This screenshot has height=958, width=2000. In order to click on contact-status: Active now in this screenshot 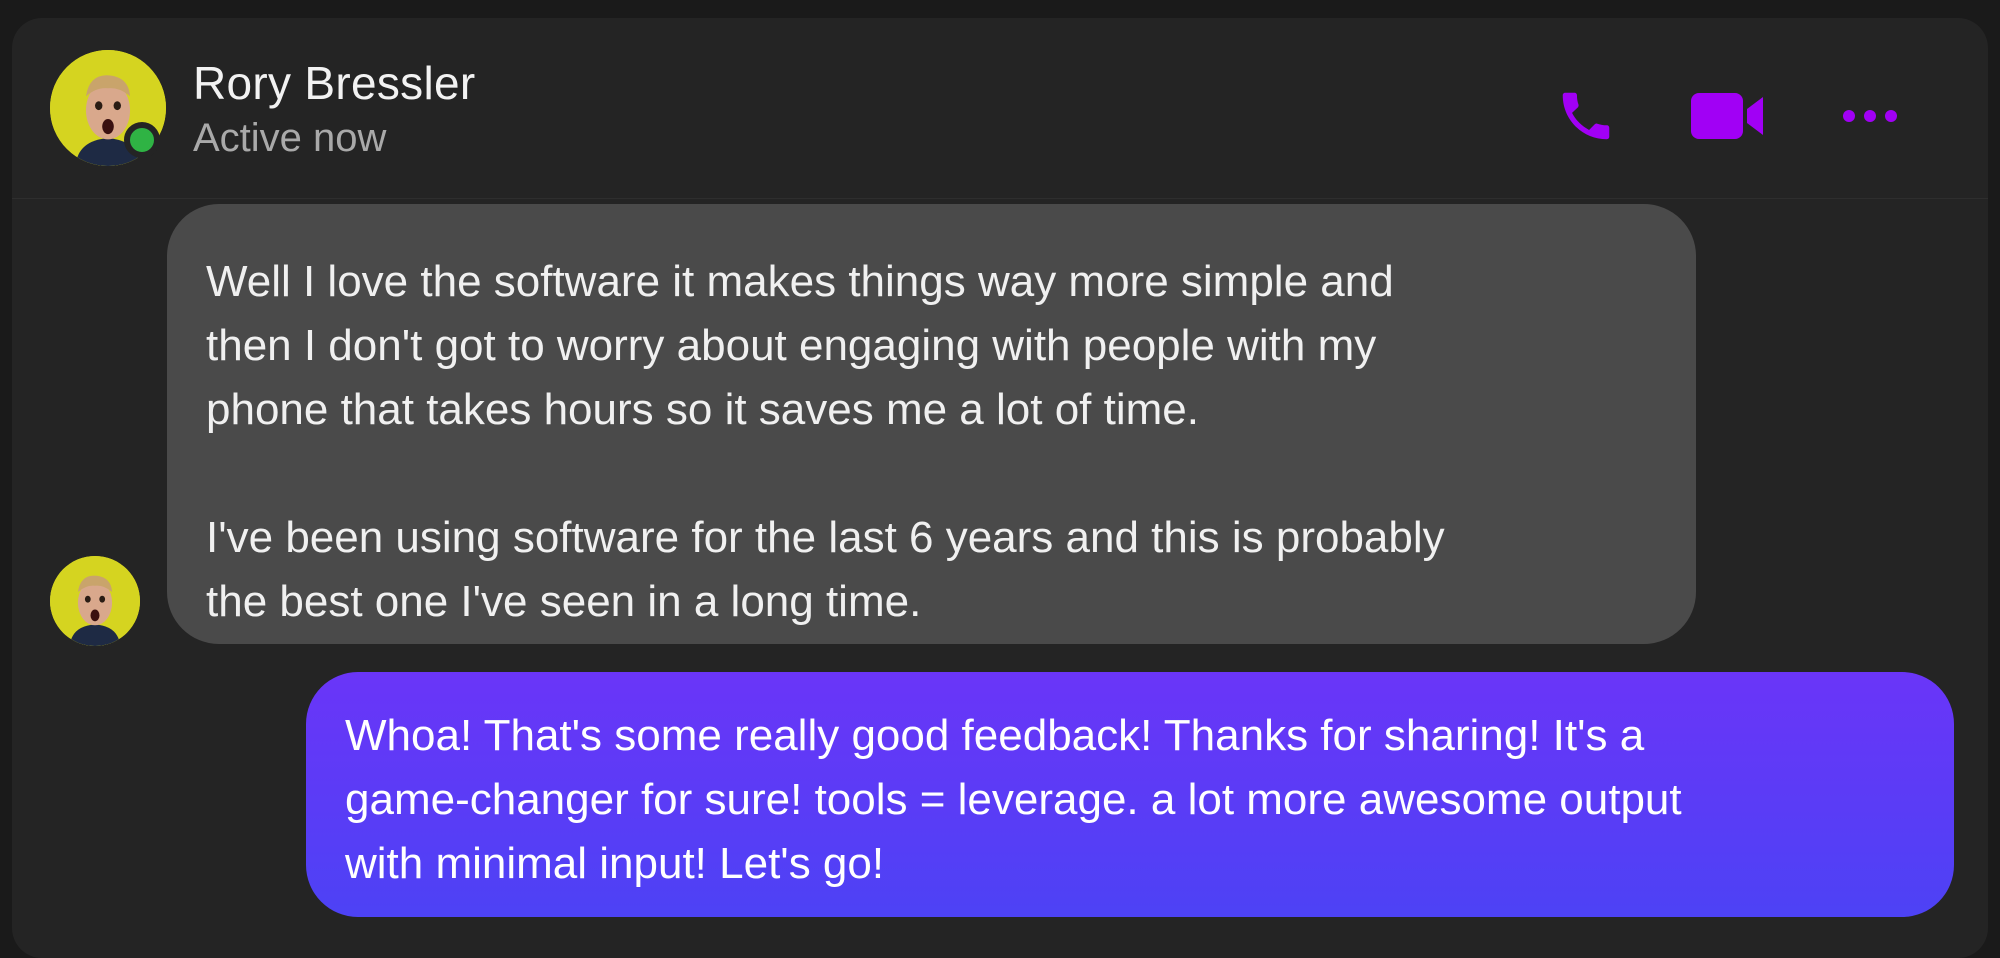, I will do `click(290, 138)`.